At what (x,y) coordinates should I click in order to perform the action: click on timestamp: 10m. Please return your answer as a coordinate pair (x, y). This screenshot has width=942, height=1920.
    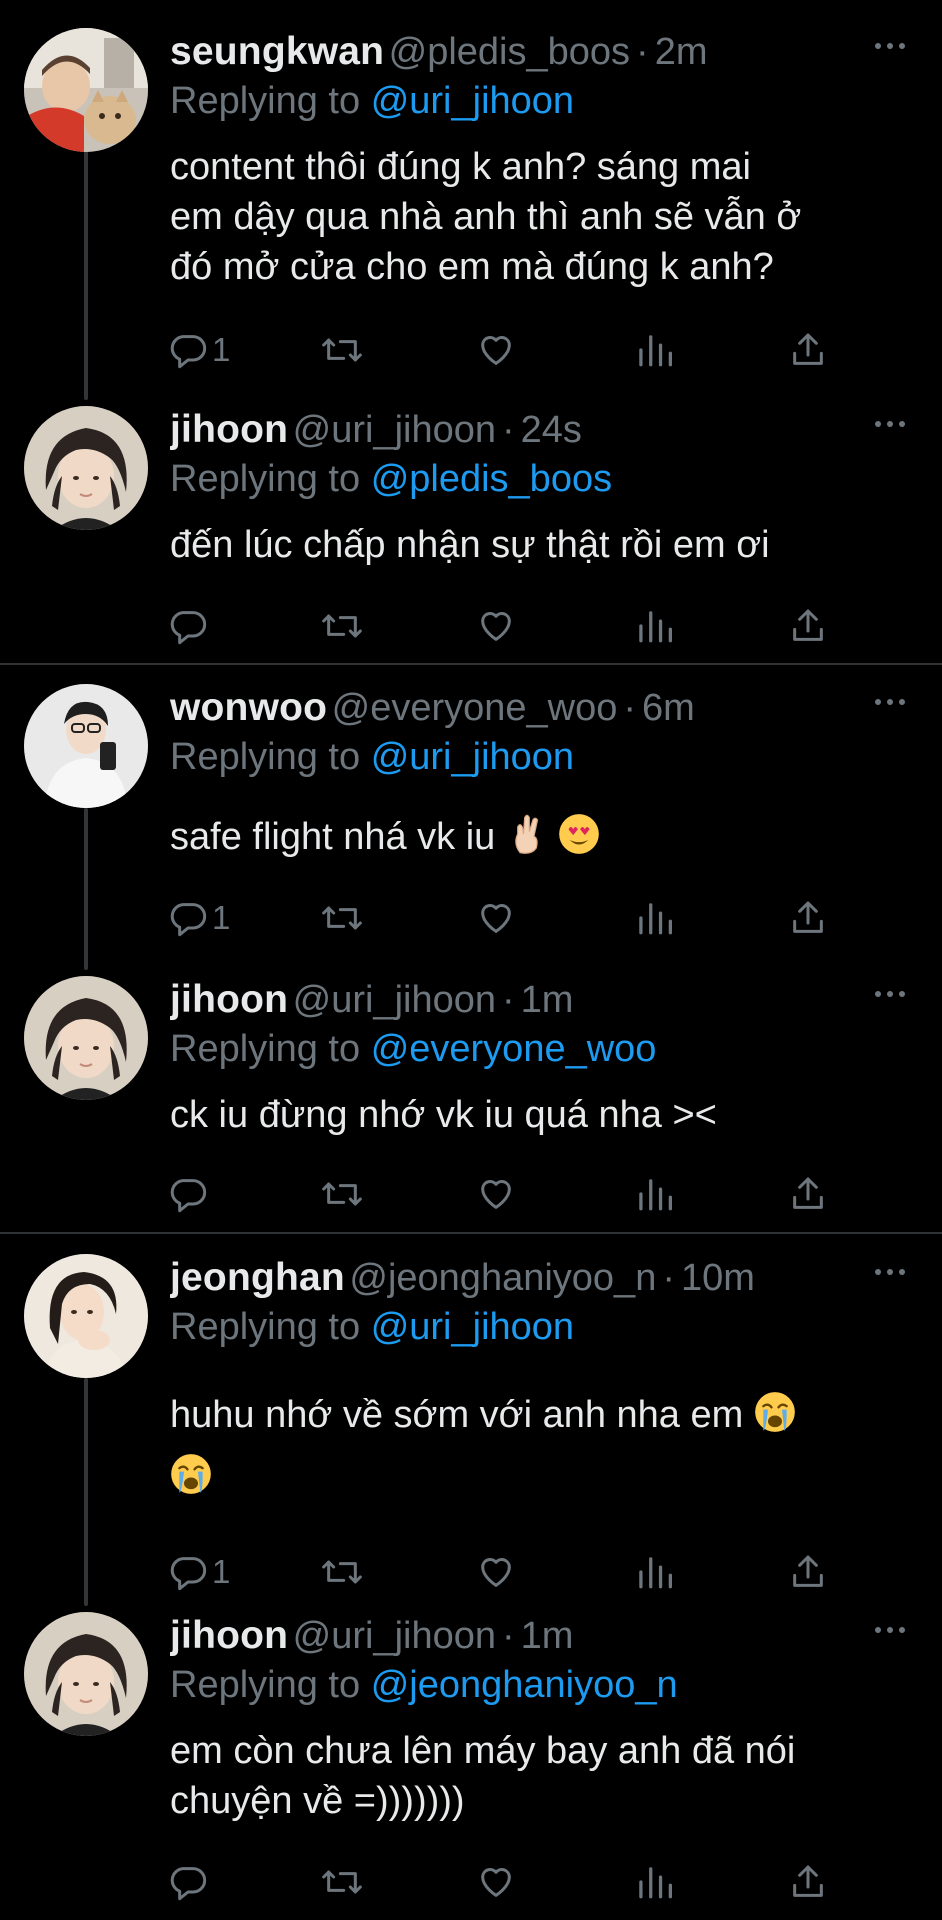
    Looking at the image, I should click on (718, 1278).